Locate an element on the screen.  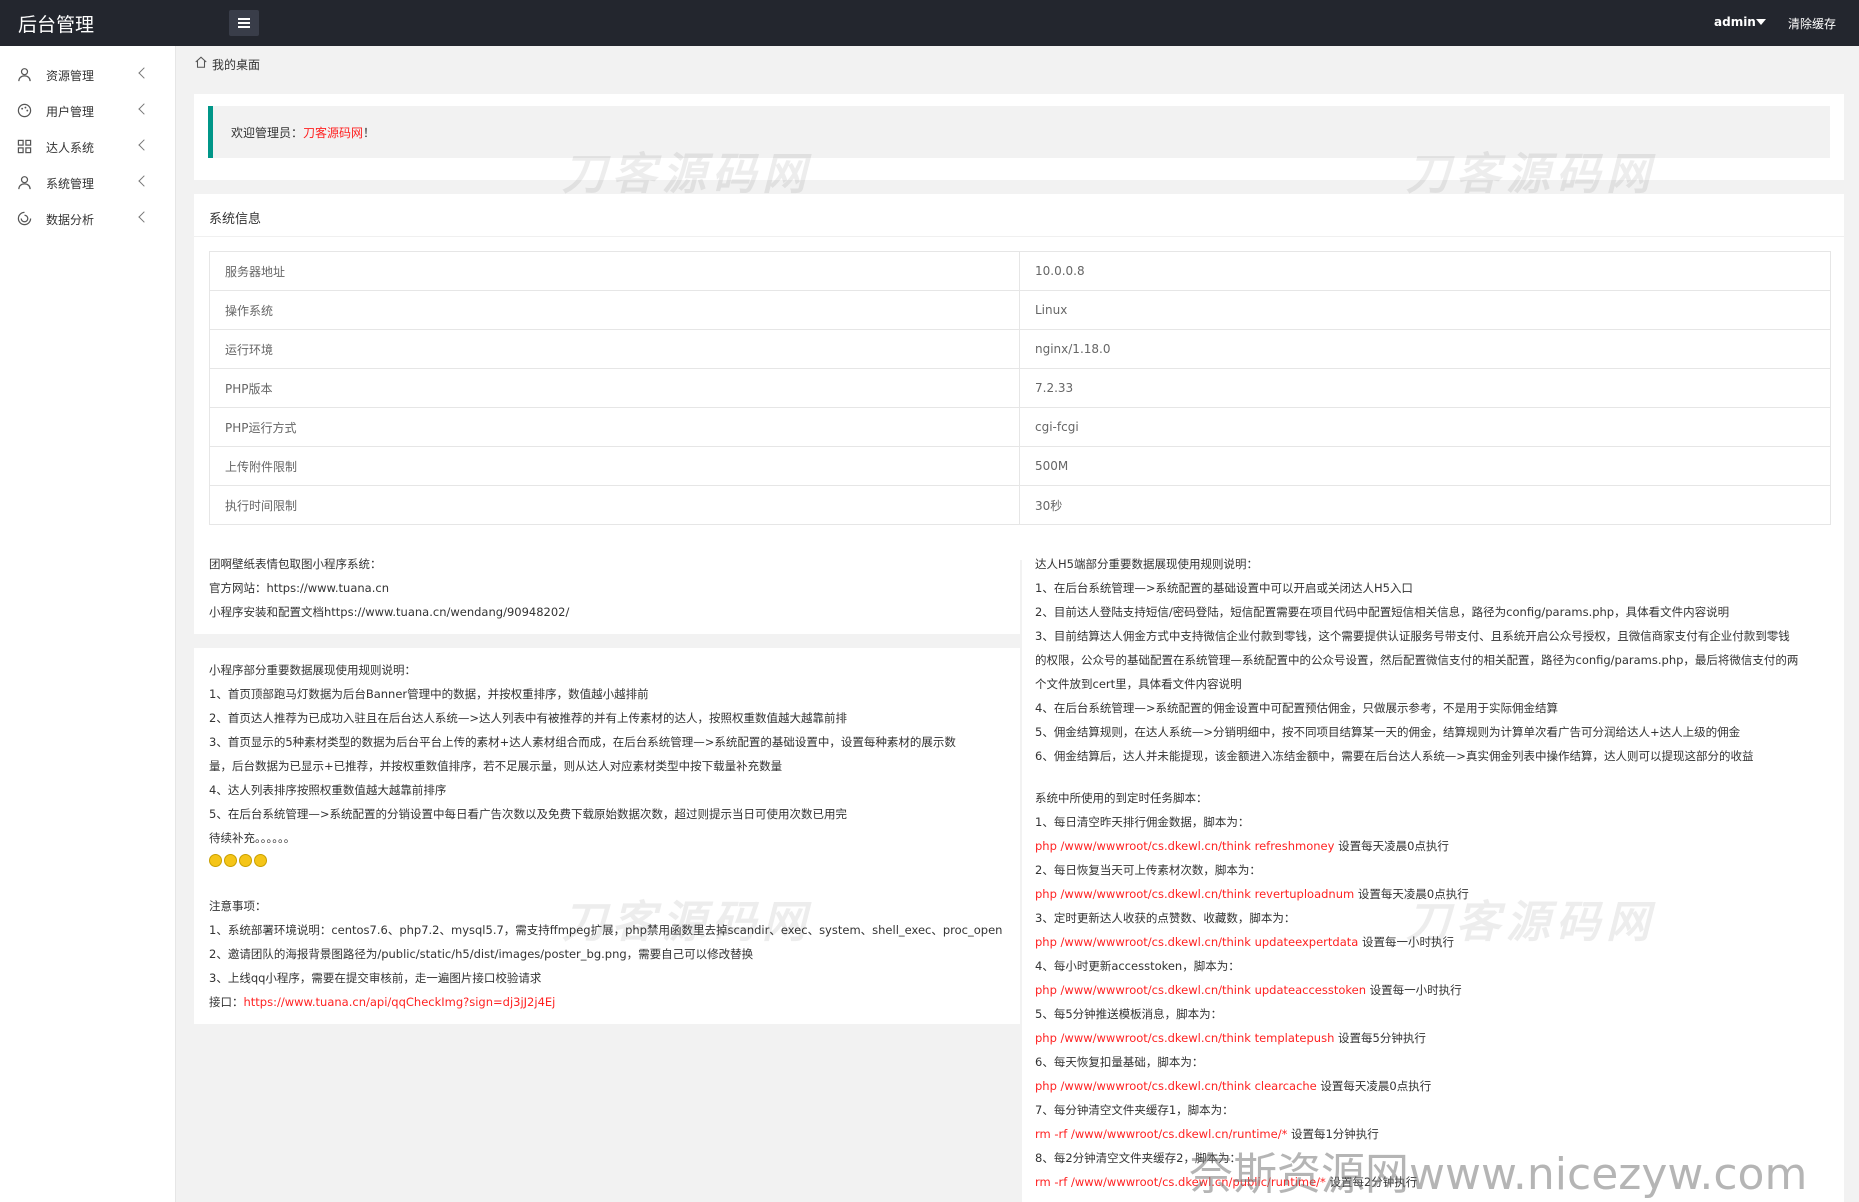
table-cell-key: PHP版本 is located at coordinates (614, 388).